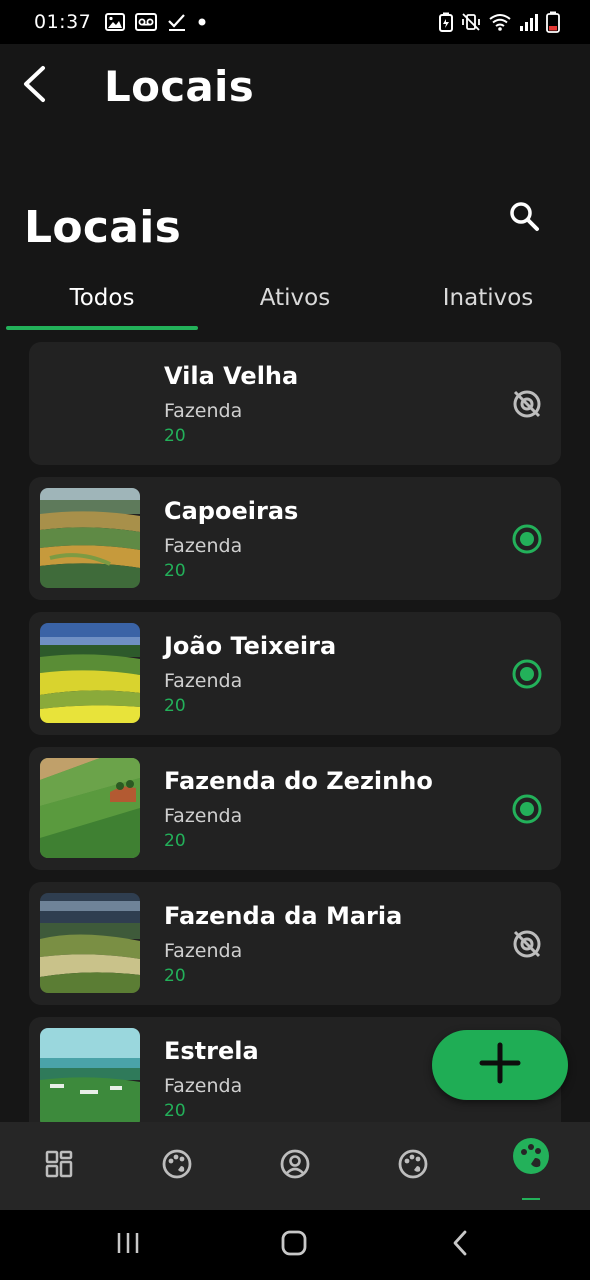 The height and width of the screenshot is (1280, 590). I want to click on back-button, so click(34, 86).